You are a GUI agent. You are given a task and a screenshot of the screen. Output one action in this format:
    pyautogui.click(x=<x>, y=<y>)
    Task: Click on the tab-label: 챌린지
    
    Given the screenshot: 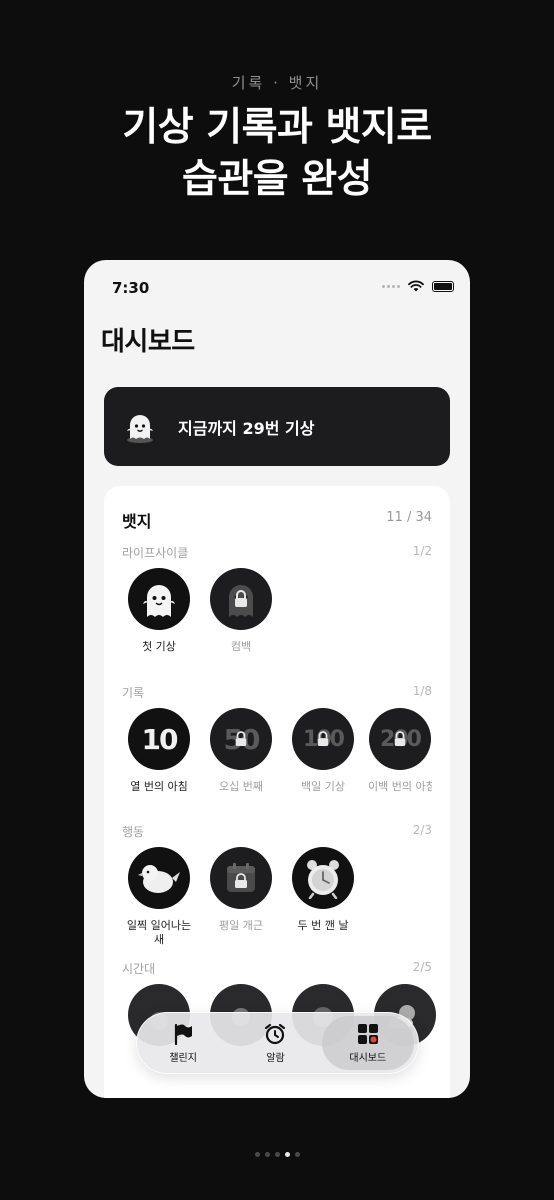 What is the action you would take?
    pyautogui.click(x=183, y=1058)
    